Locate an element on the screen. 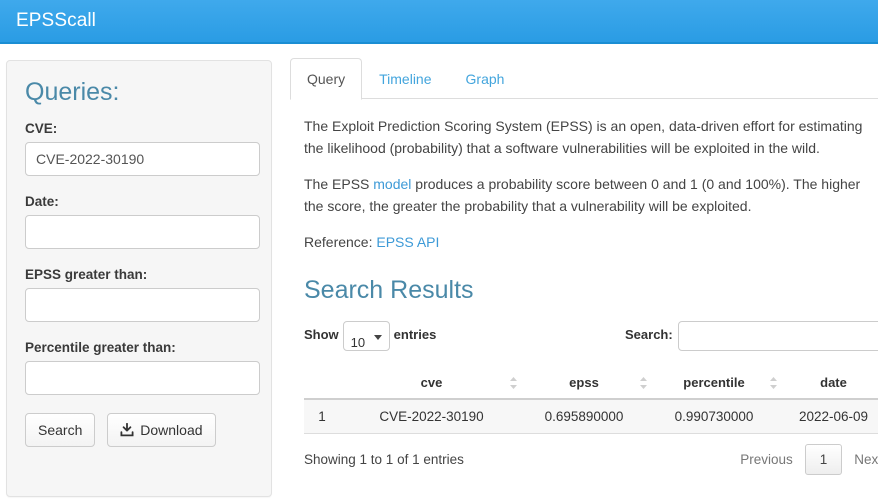 This screenshot has width=878, height=501. top-navbar: EPSScall is located at coordinates (439, 22).